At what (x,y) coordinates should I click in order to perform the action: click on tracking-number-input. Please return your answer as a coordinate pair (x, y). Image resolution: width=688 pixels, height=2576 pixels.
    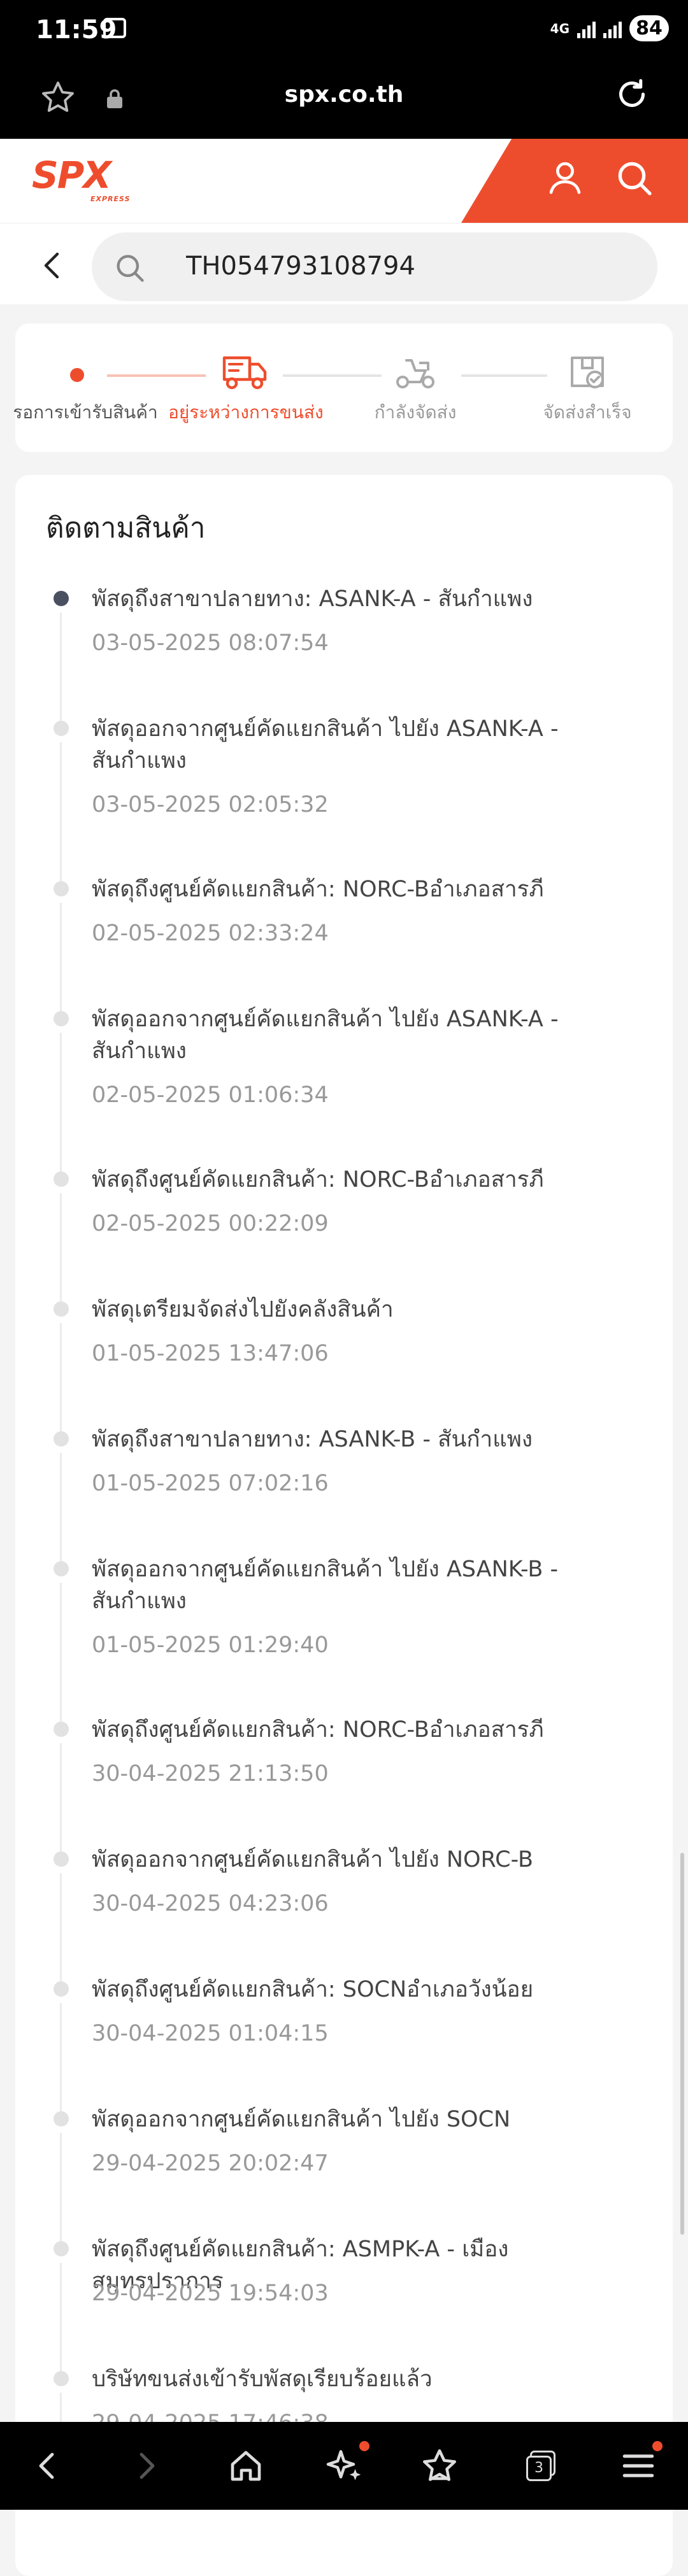
    Looking at the image, I should click on (409, 266).